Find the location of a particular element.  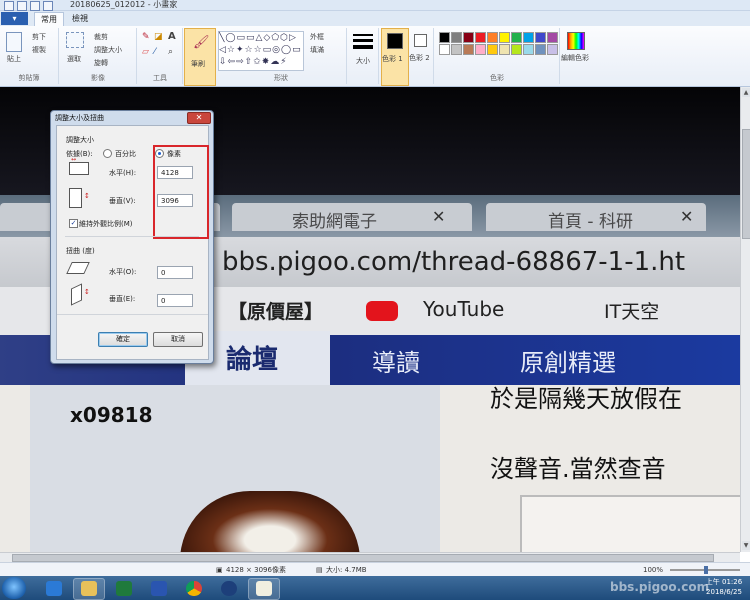

chrome-icon is located at coordinates (194, 588).